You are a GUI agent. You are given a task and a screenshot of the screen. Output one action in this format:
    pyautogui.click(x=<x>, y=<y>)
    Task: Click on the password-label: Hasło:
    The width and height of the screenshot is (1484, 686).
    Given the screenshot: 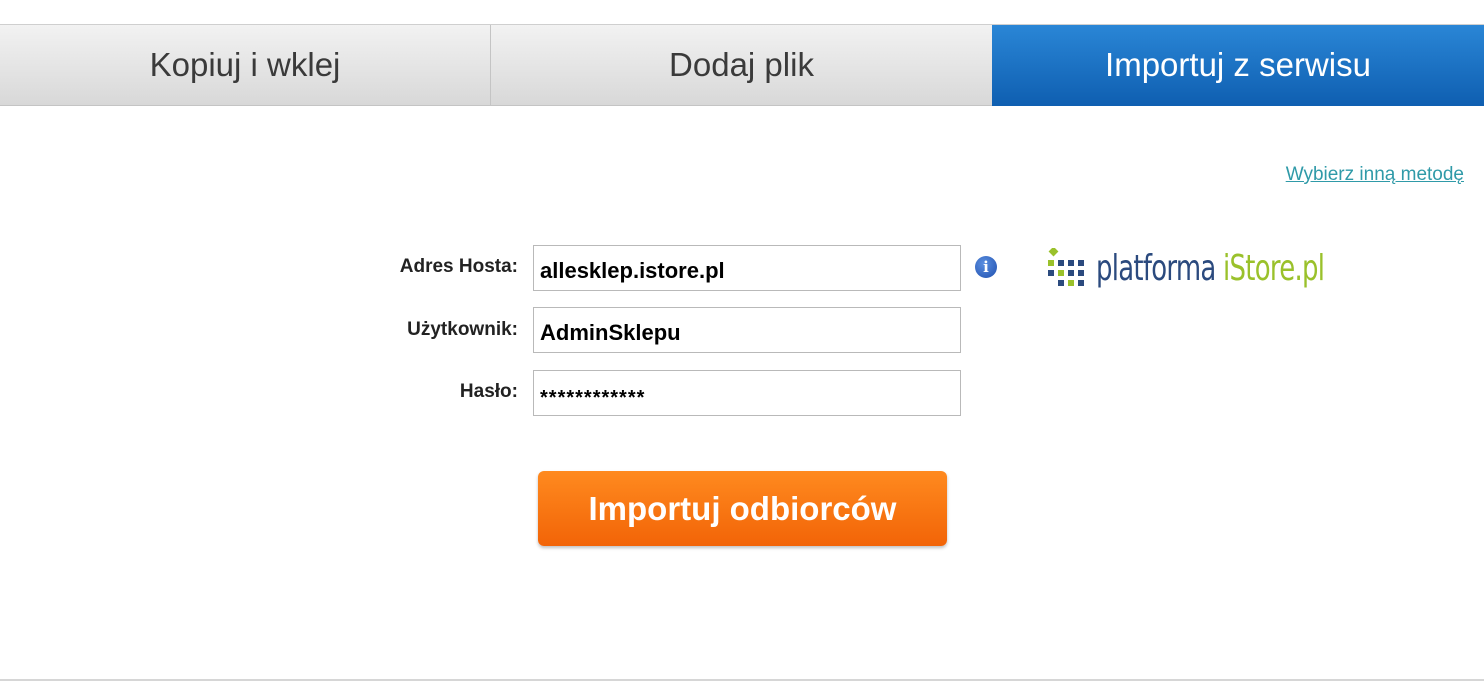 What is the action you would take?
    pyautogui.click(x=488, y=391)
    